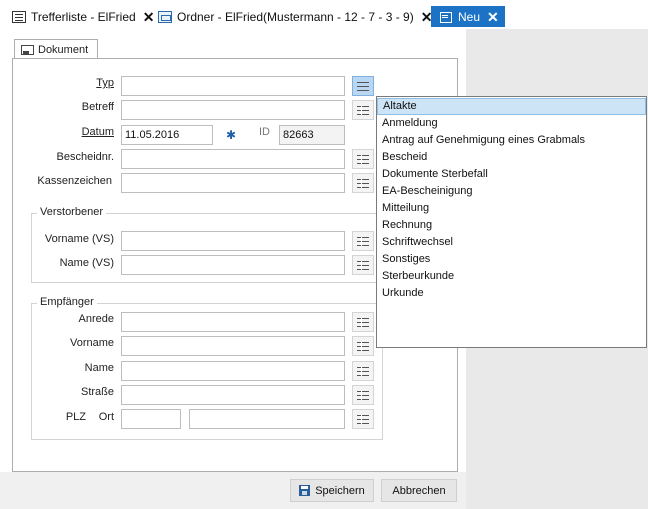 The height and width of the screenshot is (509, 648). I want to click on dropdown-item: EA-Bescheinigung, so click(511, 191).